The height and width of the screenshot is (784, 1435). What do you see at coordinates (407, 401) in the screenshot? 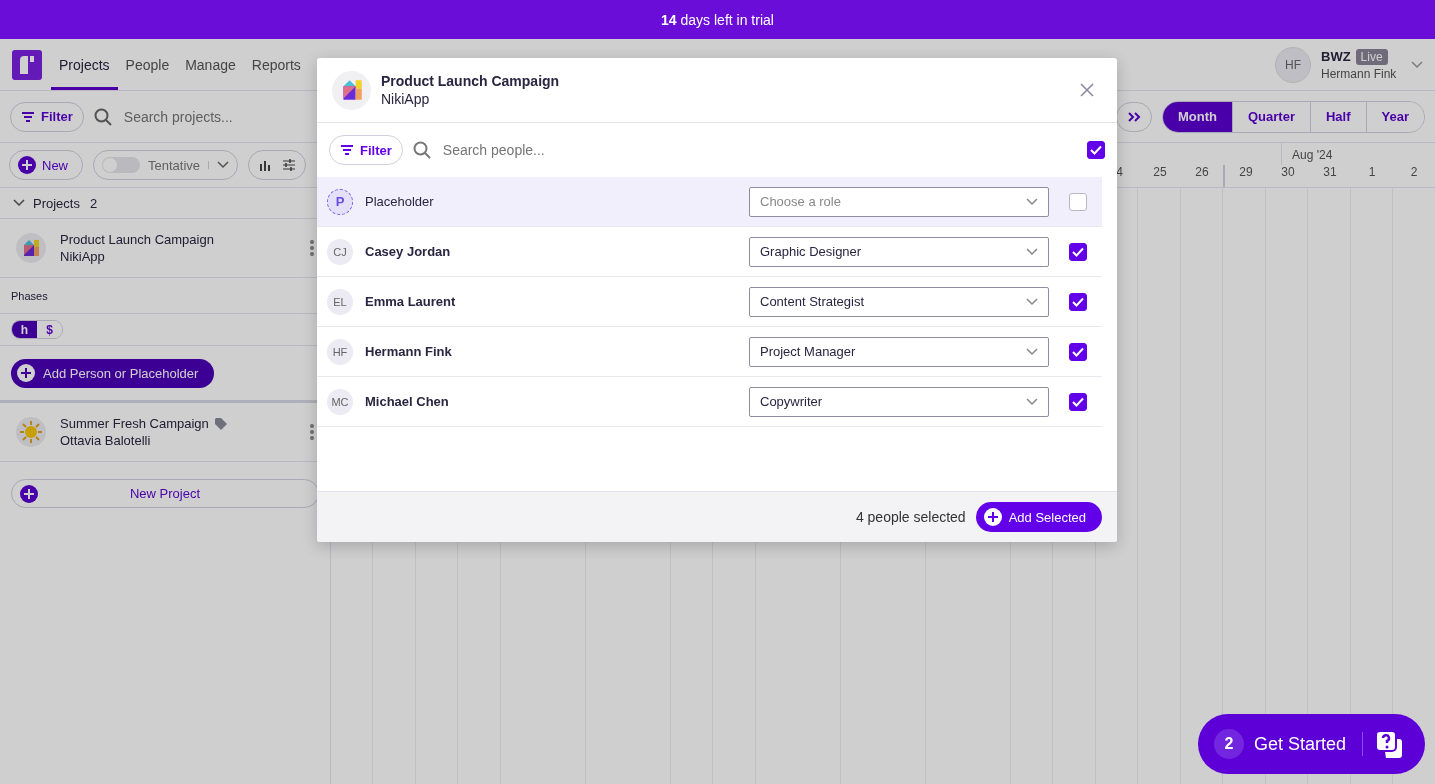
I see `person-name: Michael Chen` at bounding box center [407, 401].